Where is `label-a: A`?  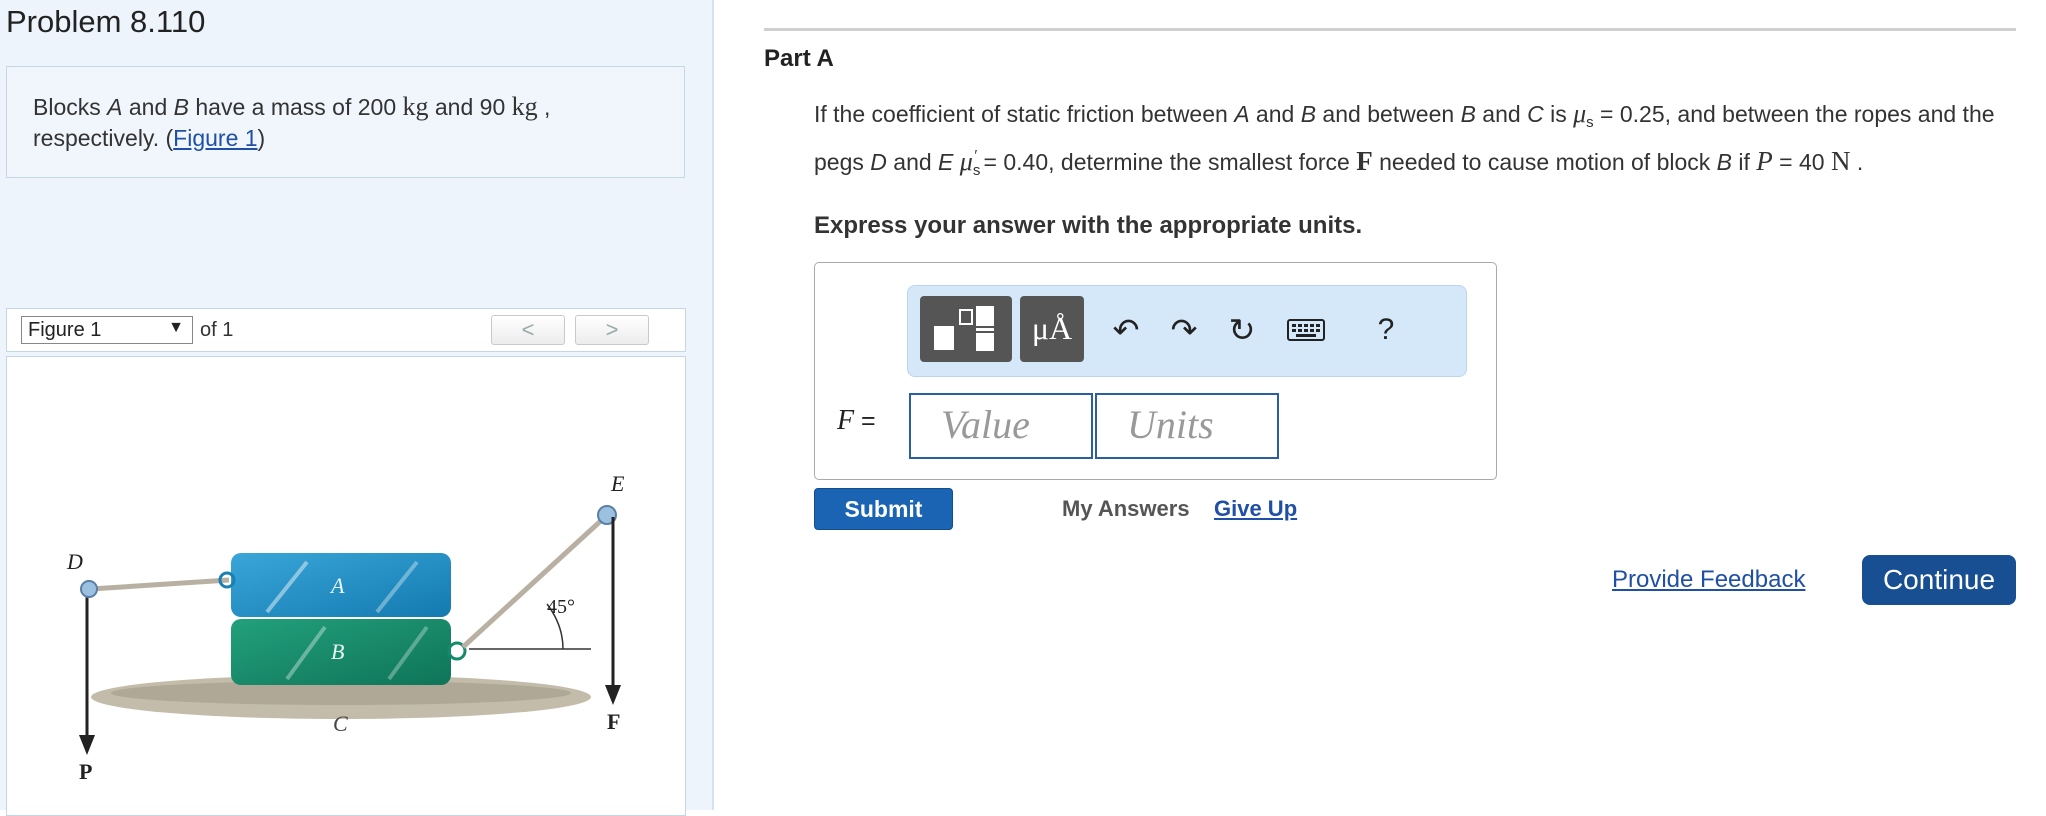 label-a: A is located at coordinates (337, 585).